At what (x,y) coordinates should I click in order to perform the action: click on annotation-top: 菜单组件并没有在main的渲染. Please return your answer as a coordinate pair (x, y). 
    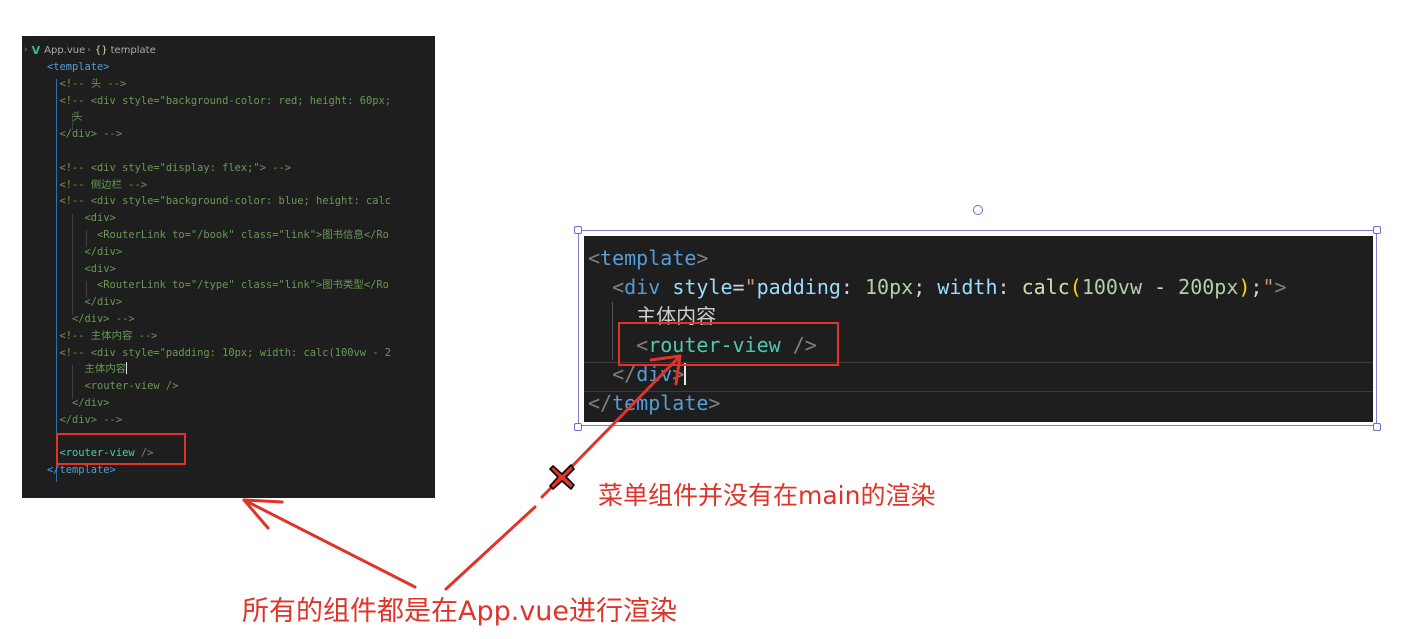
    Looking at the image, I should click on (767, 495).